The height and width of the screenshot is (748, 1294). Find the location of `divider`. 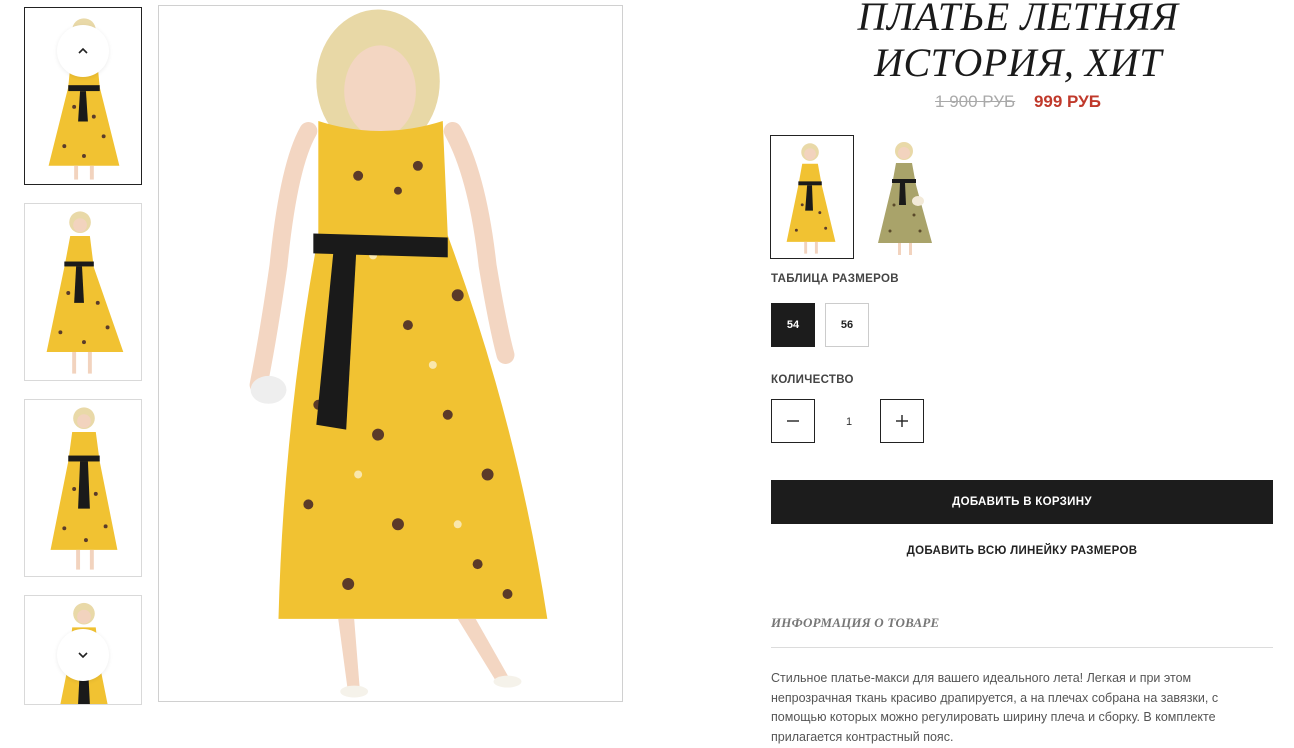

divider is located at coordinates (1022, 647).